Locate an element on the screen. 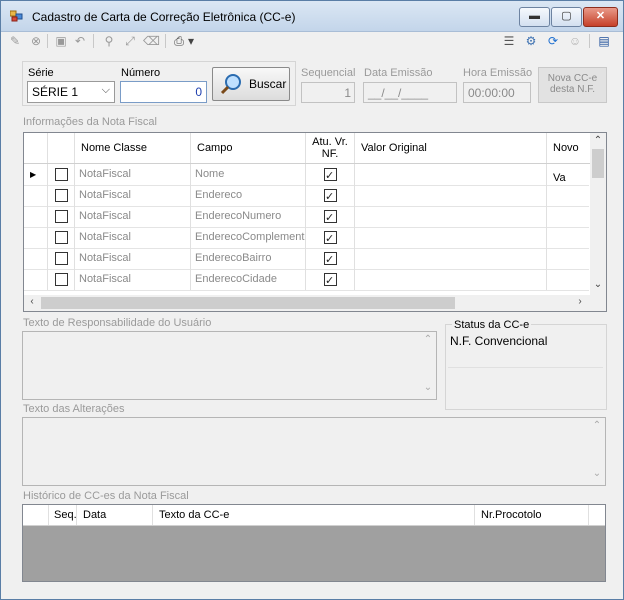 The width and height of the screenshot is (624, 600). campo-cell: Nome is located at coordinates (248, 174).